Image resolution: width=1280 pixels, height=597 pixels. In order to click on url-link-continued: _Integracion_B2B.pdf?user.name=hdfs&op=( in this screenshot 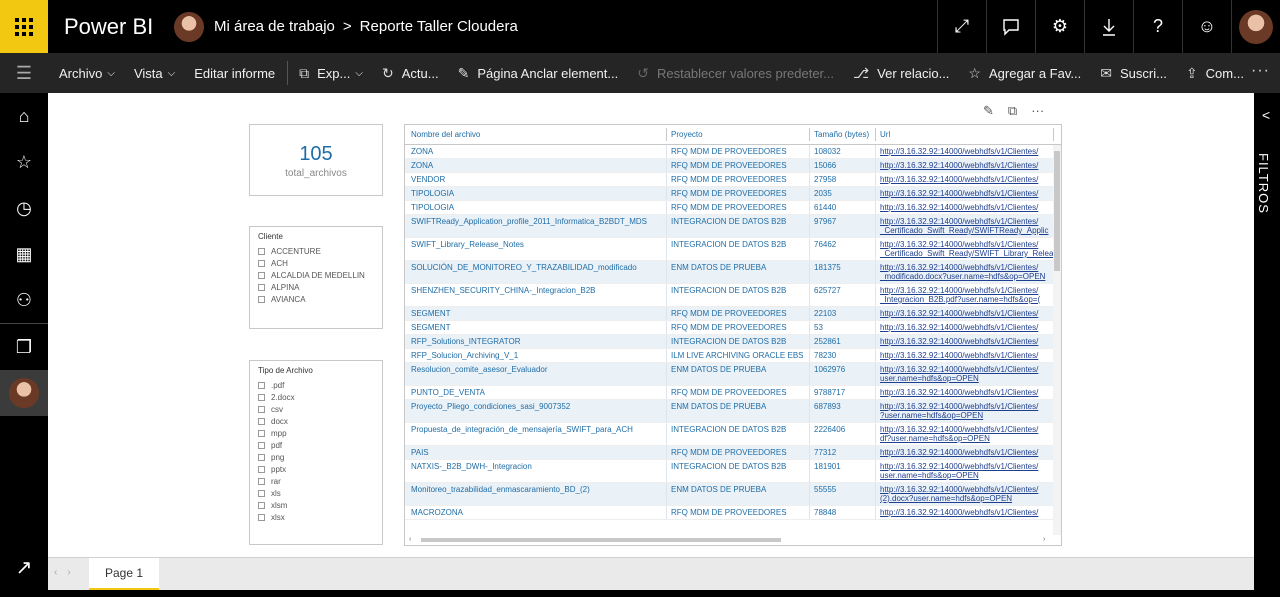, I will do `click(965, 299)`.